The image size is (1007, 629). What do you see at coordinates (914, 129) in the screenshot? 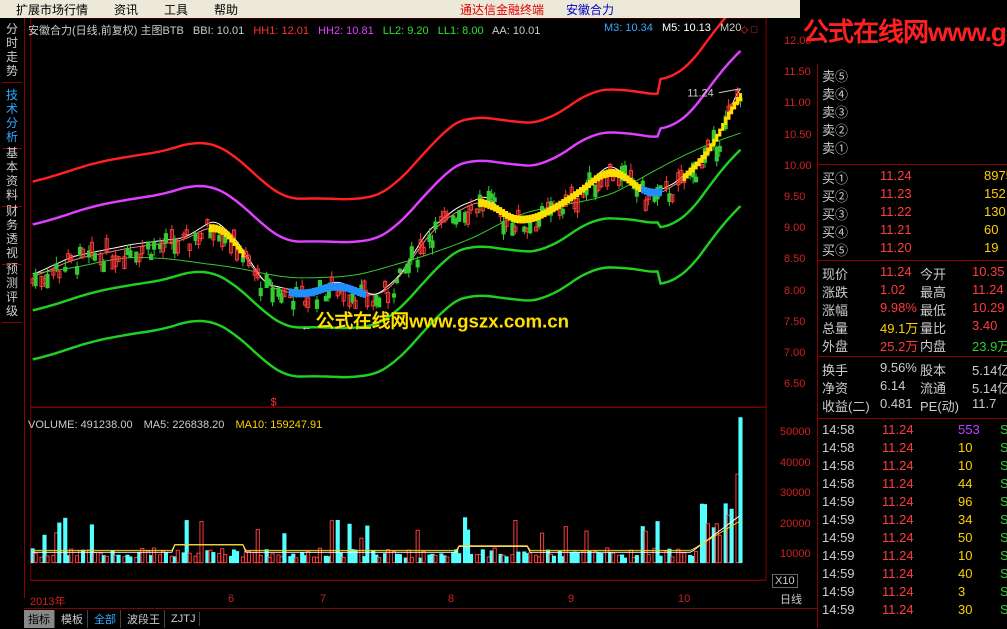
I see `ask-row: 卖②` at bounding box center [914, 129].